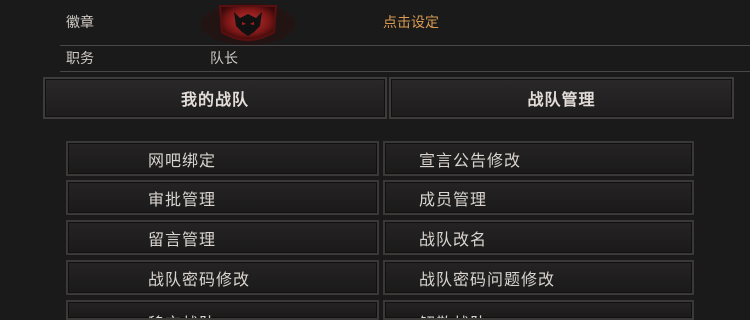 Image resolution: width=750 pixels, height=320 pixels. What do you see at coordinates (80, 23) in the screenshot?
I see `emblem-label: 徽章` at bounding box center [80, 23].